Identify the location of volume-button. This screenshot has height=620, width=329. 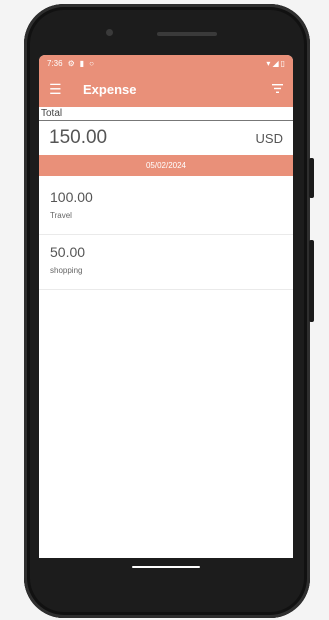
(311, 281).